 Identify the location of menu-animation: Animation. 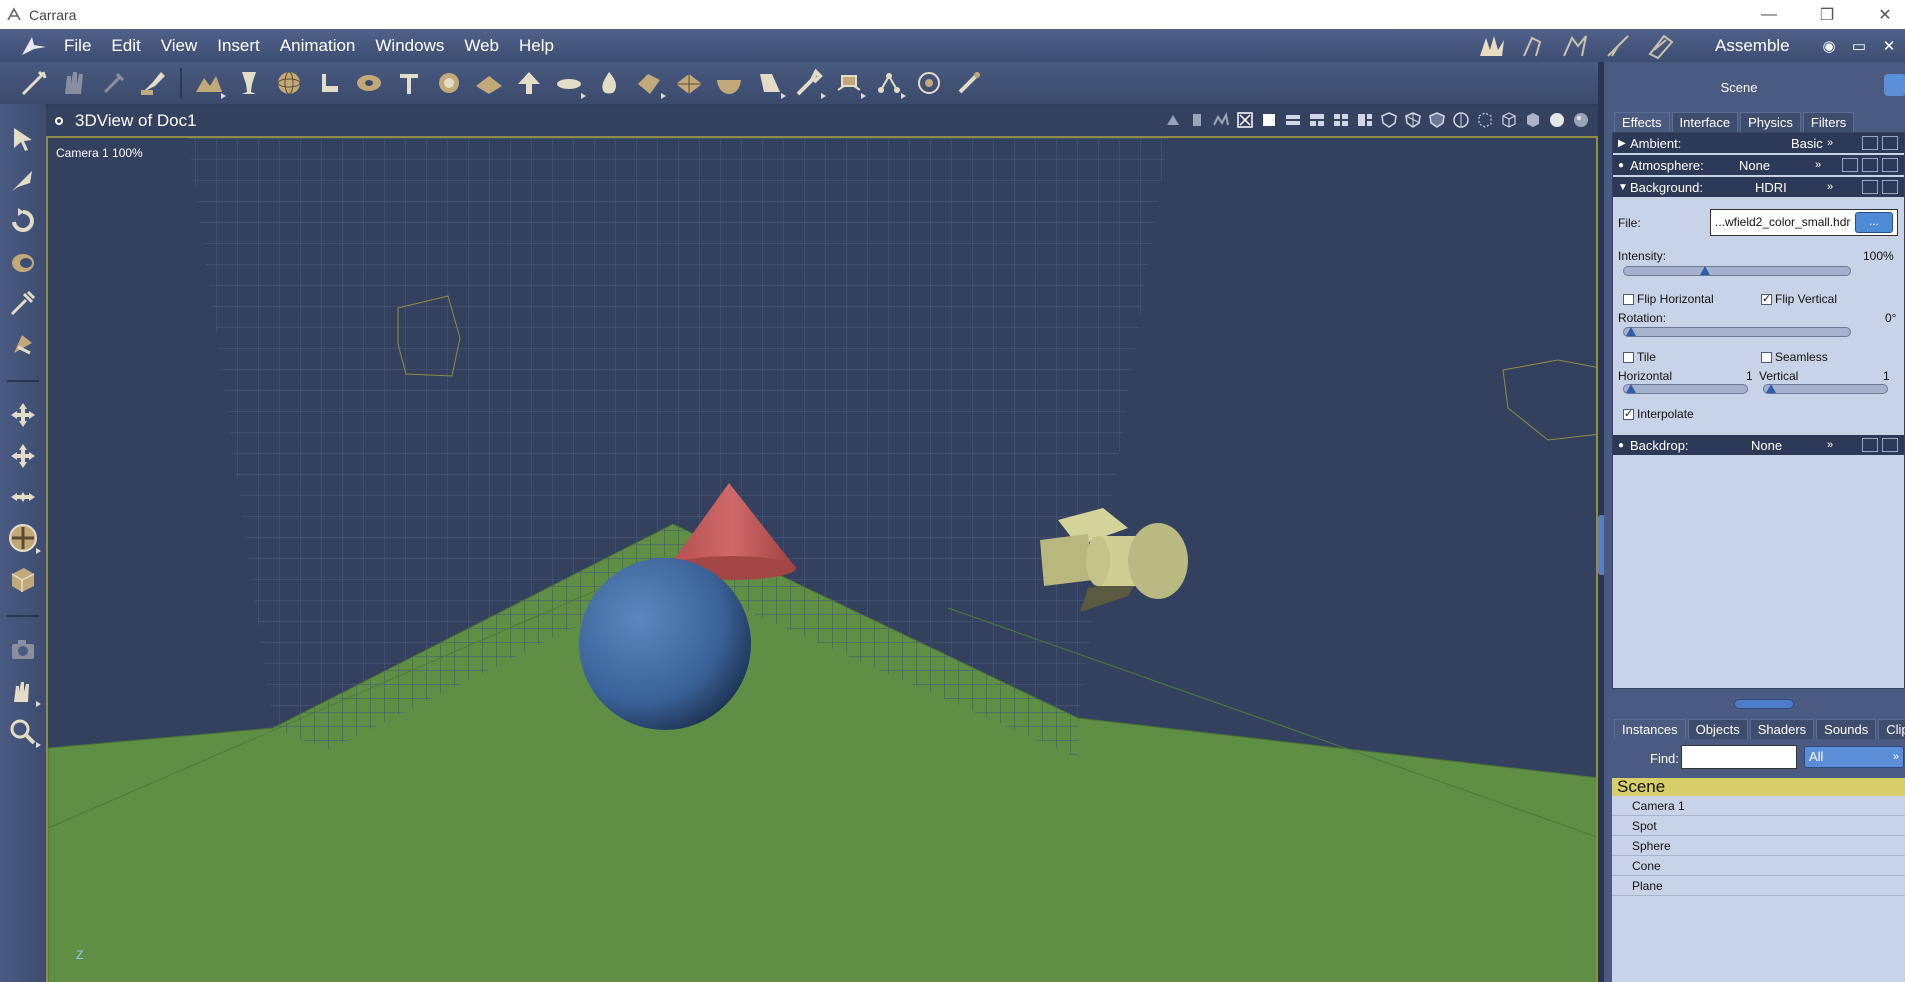
(318, 45).